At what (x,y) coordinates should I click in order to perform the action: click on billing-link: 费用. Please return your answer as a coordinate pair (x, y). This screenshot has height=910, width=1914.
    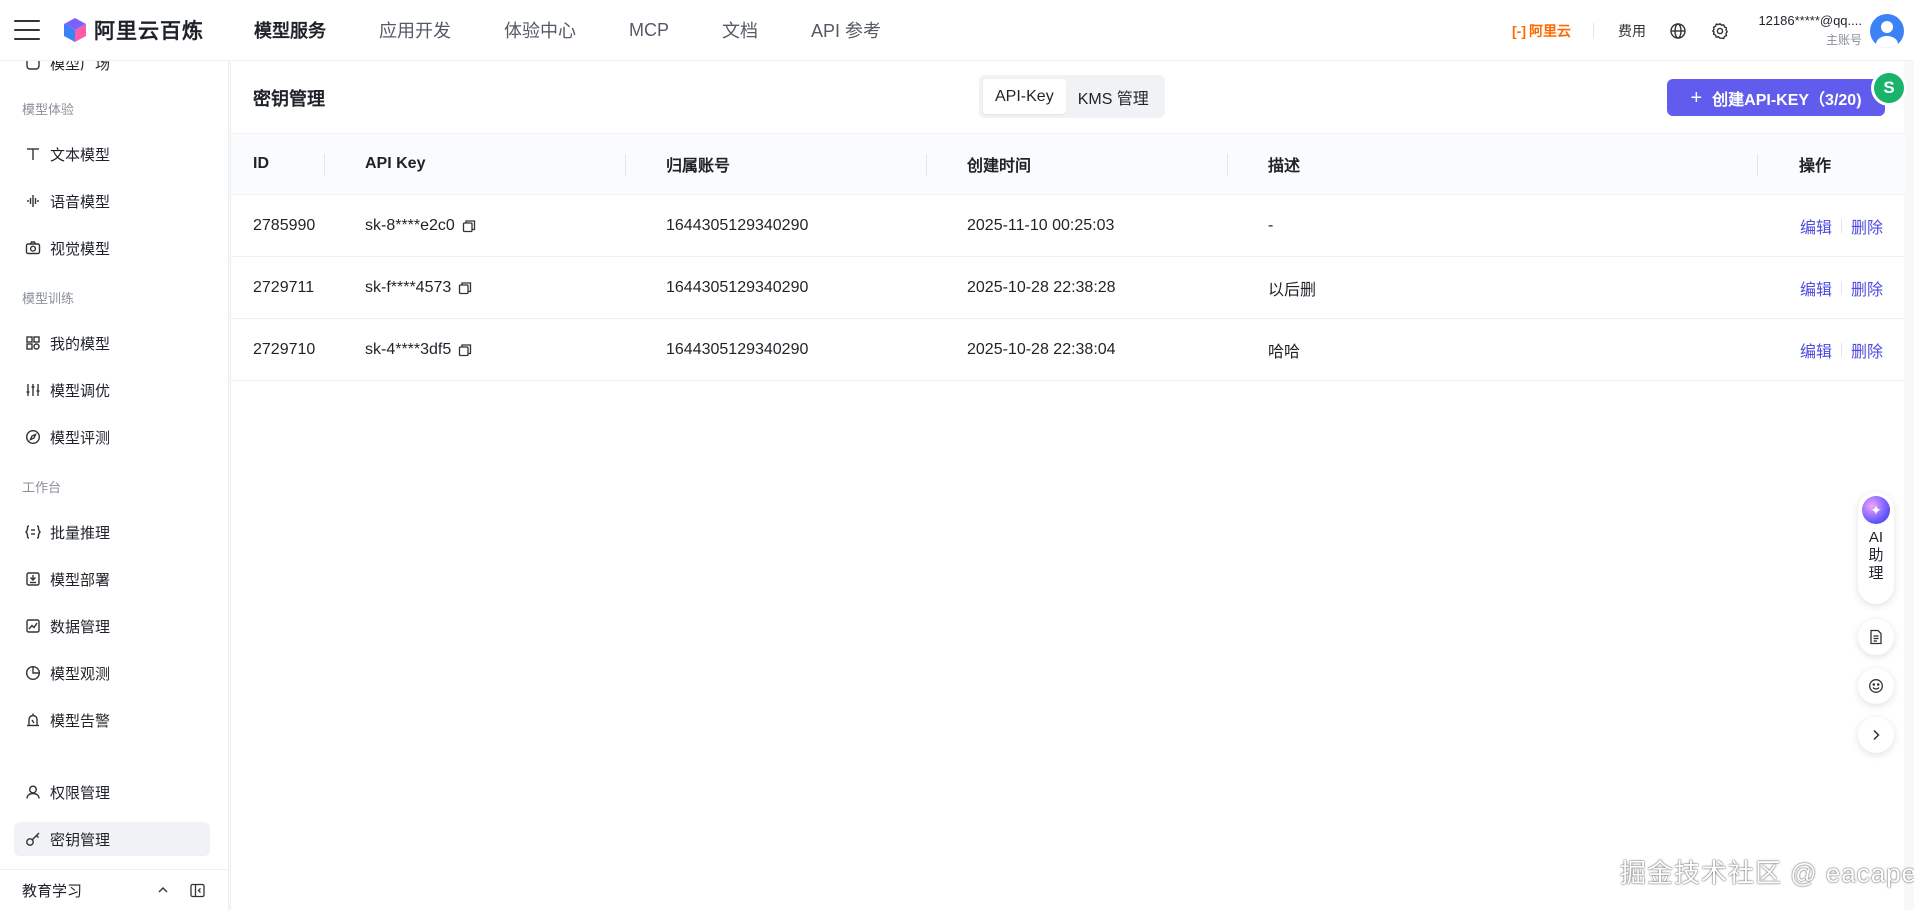
    Looking at the image, I should click on (1632, 31).